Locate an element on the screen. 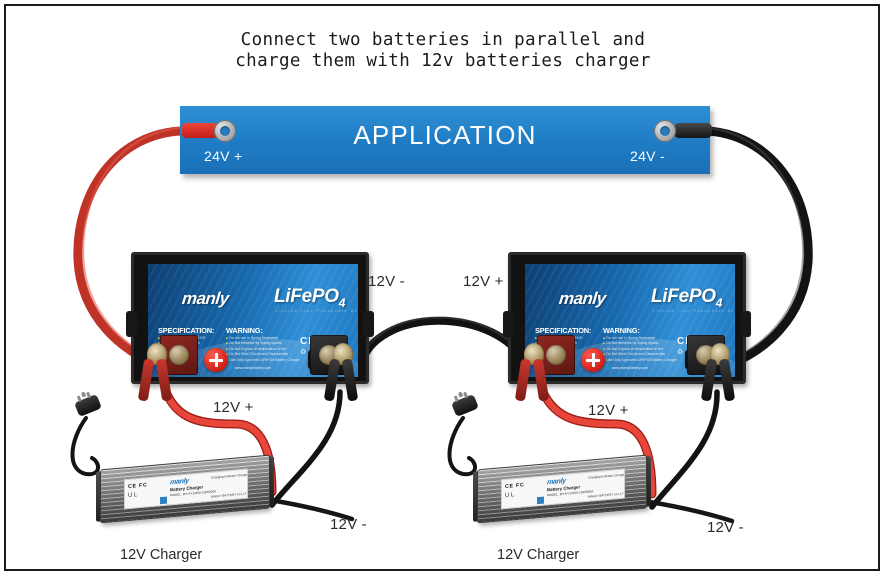  charger-right-cert-line-2: UL is located at coordinates (510, 495).